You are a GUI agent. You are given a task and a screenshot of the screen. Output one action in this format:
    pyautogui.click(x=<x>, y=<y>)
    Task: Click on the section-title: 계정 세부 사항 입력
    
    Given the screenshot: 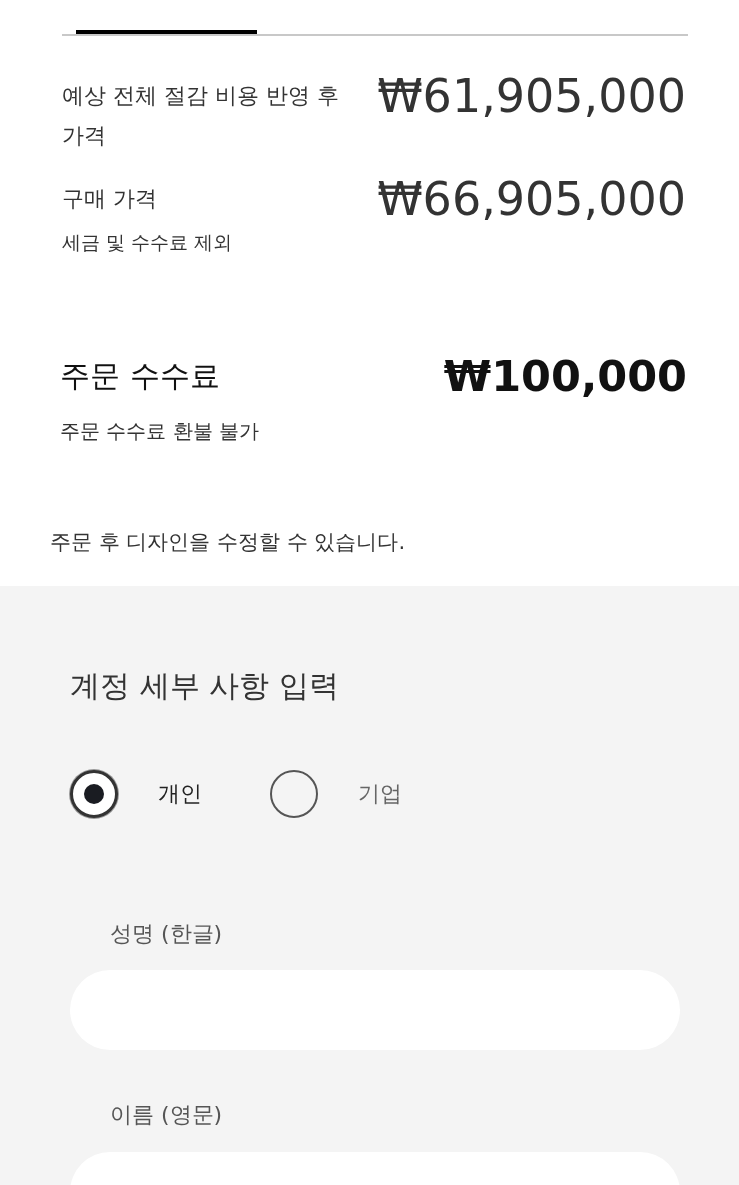 What is the action you would take?
    pyautogui.click(x=205, y=686)
    